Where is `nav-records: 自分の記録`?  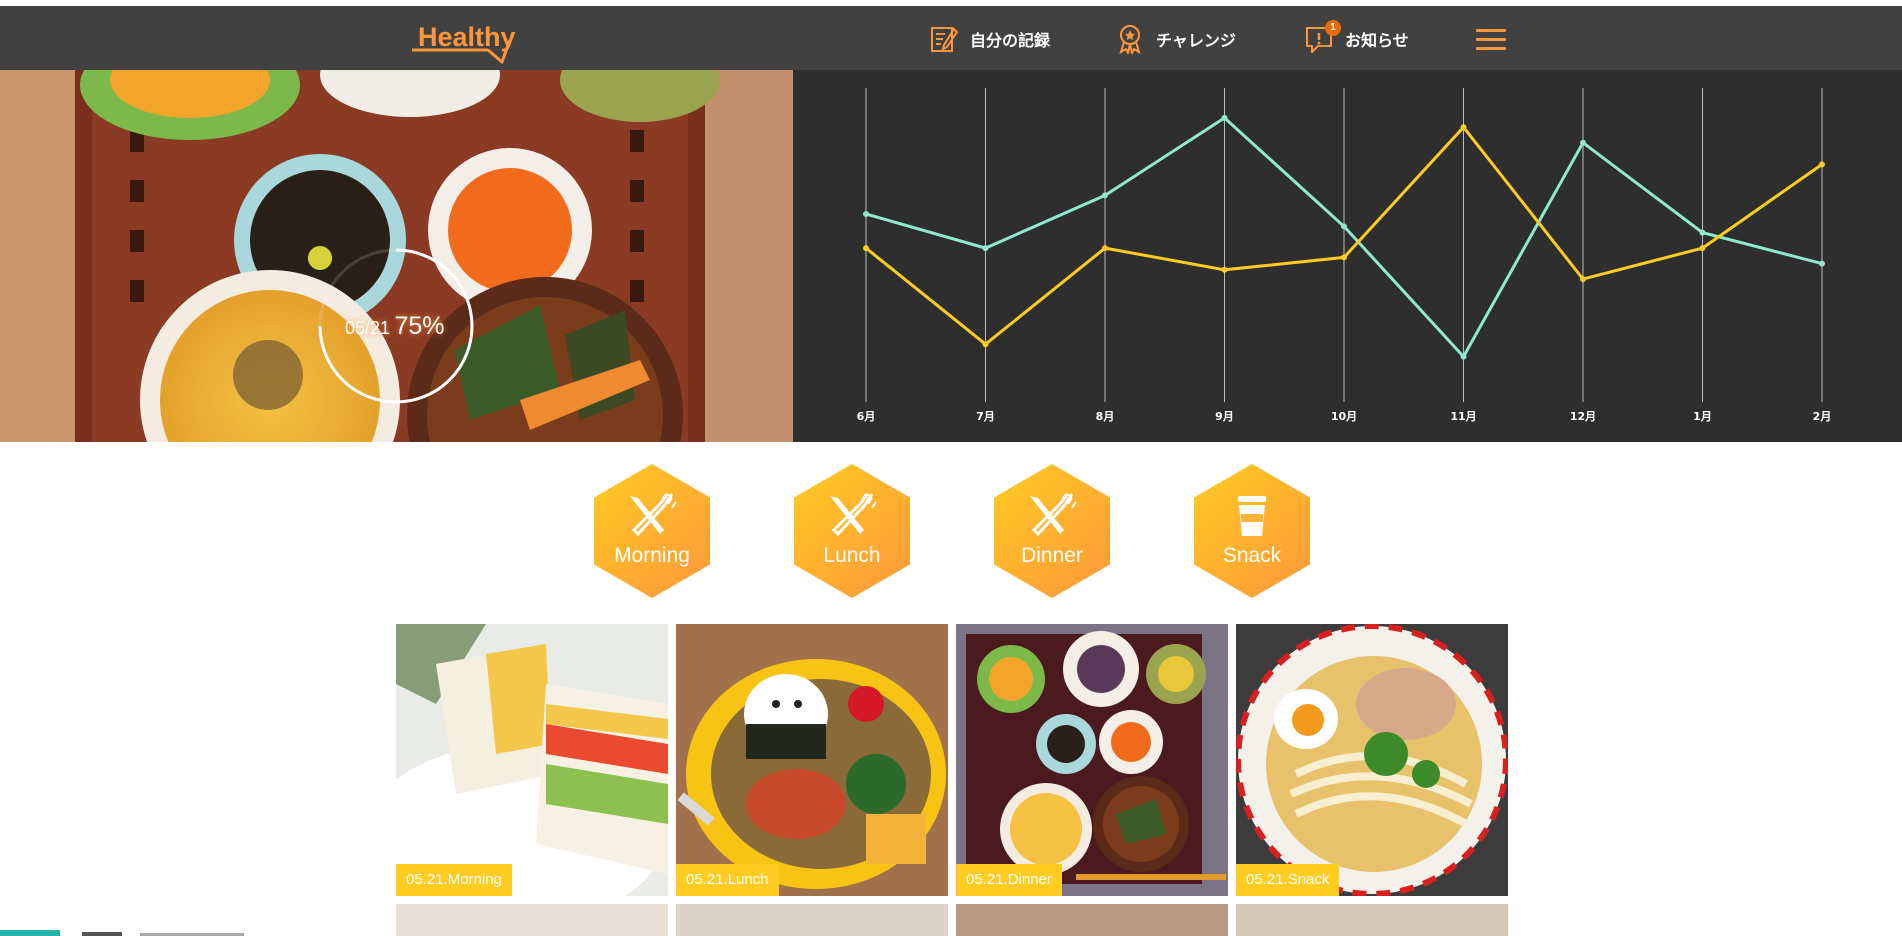
nav-records: 自分の記録 is located at coordinates (990, 39).